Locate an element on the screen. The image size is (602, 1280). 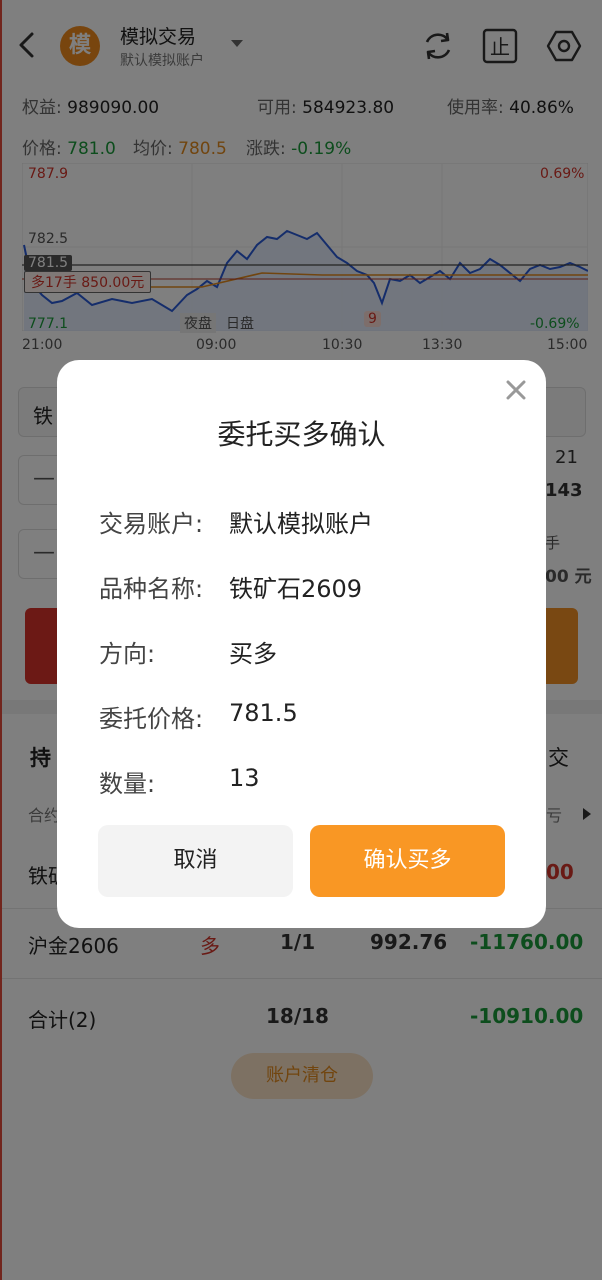
quantity-label: 数量: is located at coordinates (127, 784).